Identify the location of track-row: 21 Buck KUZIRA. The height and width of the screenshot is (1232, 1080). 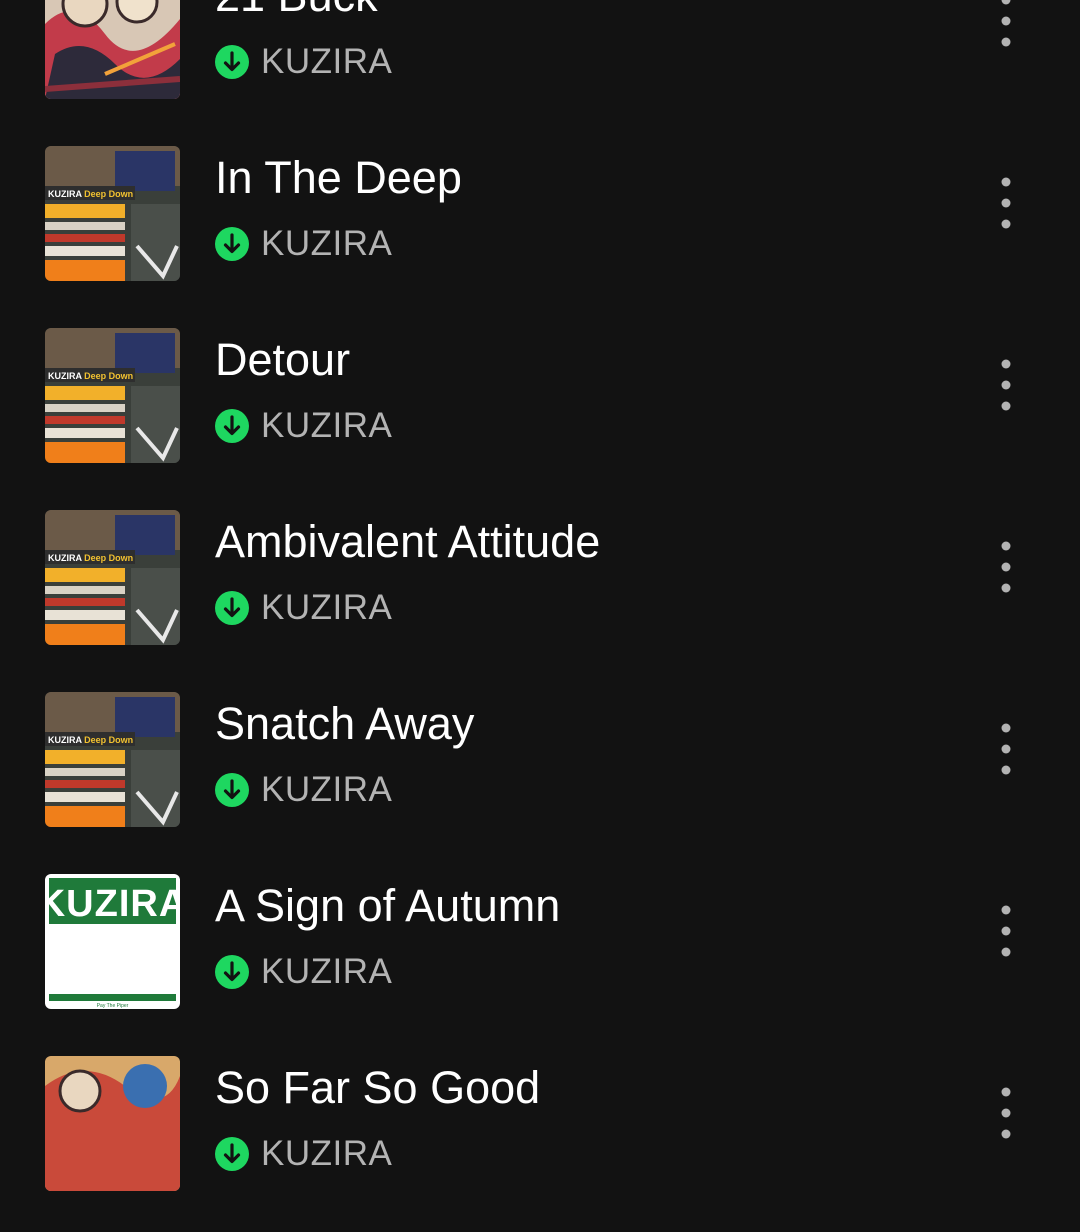
(540, 70).